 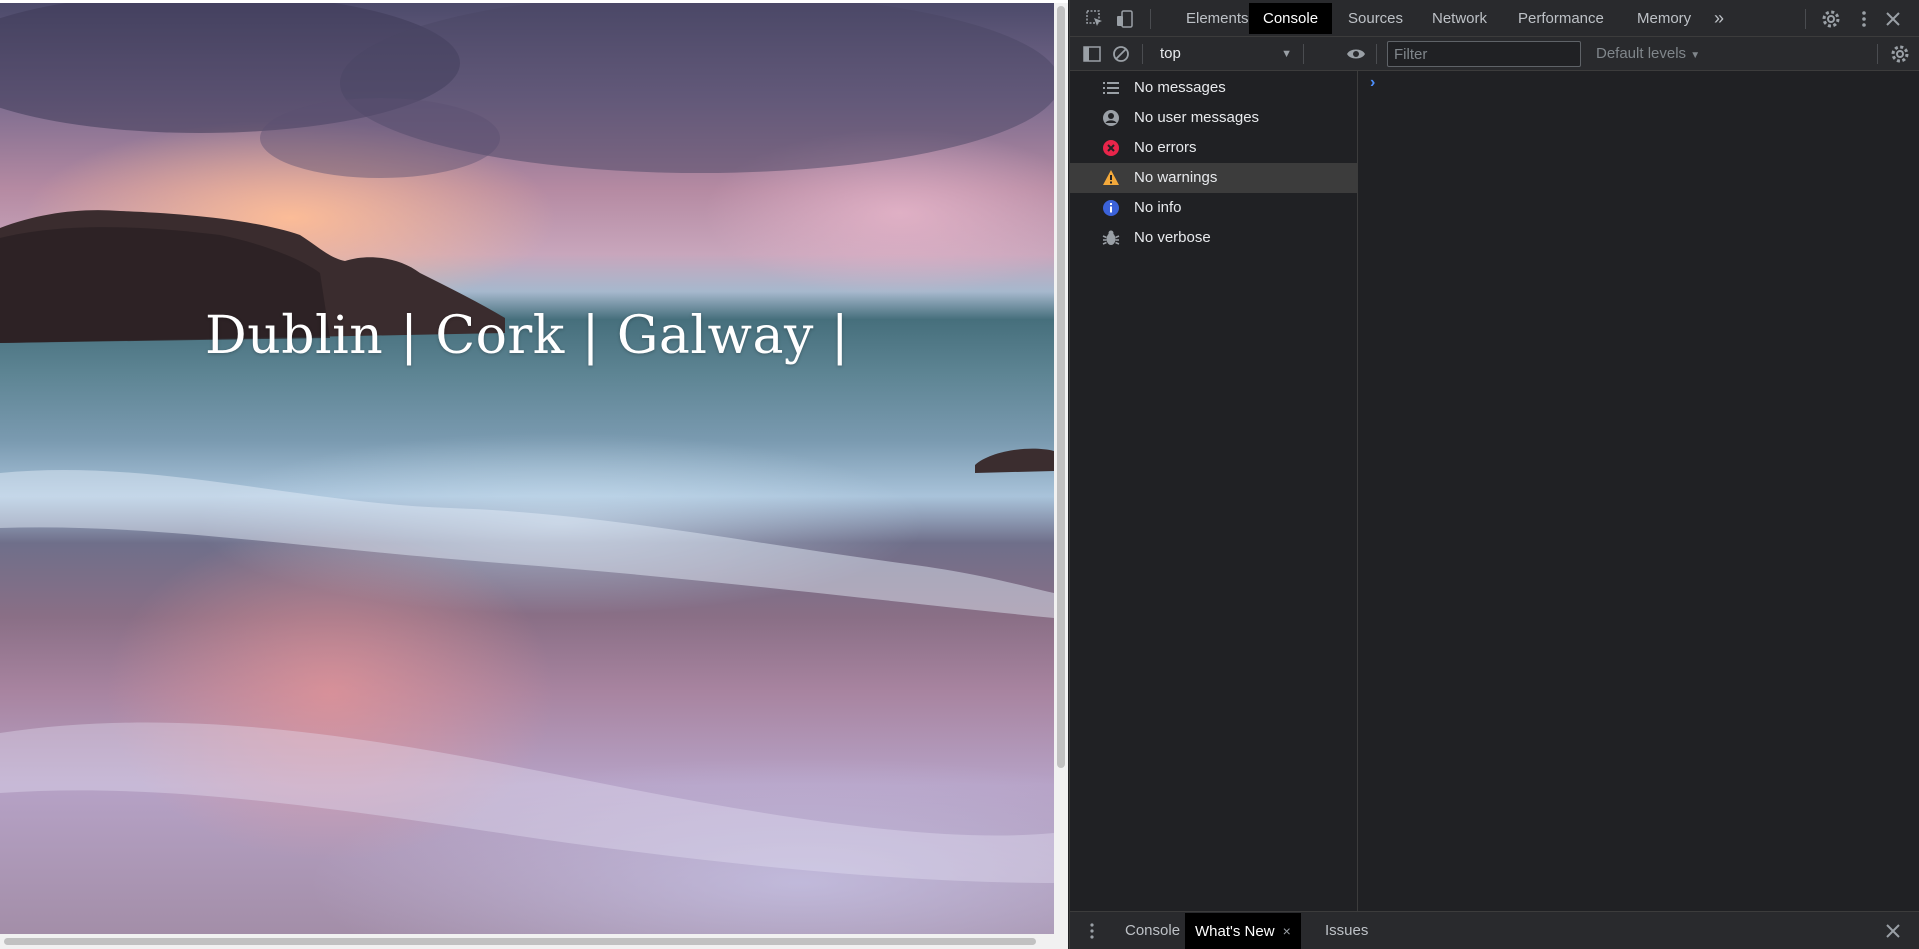 I want to click on vertical-scrollbar-thumb, so click(x=1061, y=387).